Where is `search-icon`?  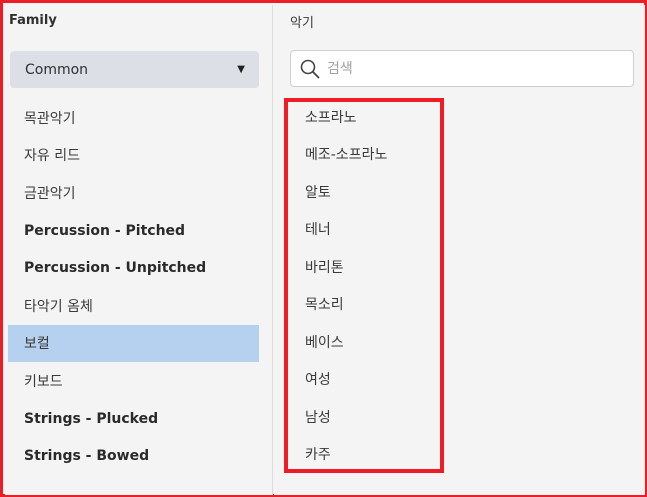
search-icon is located at coordinates (310, 68).